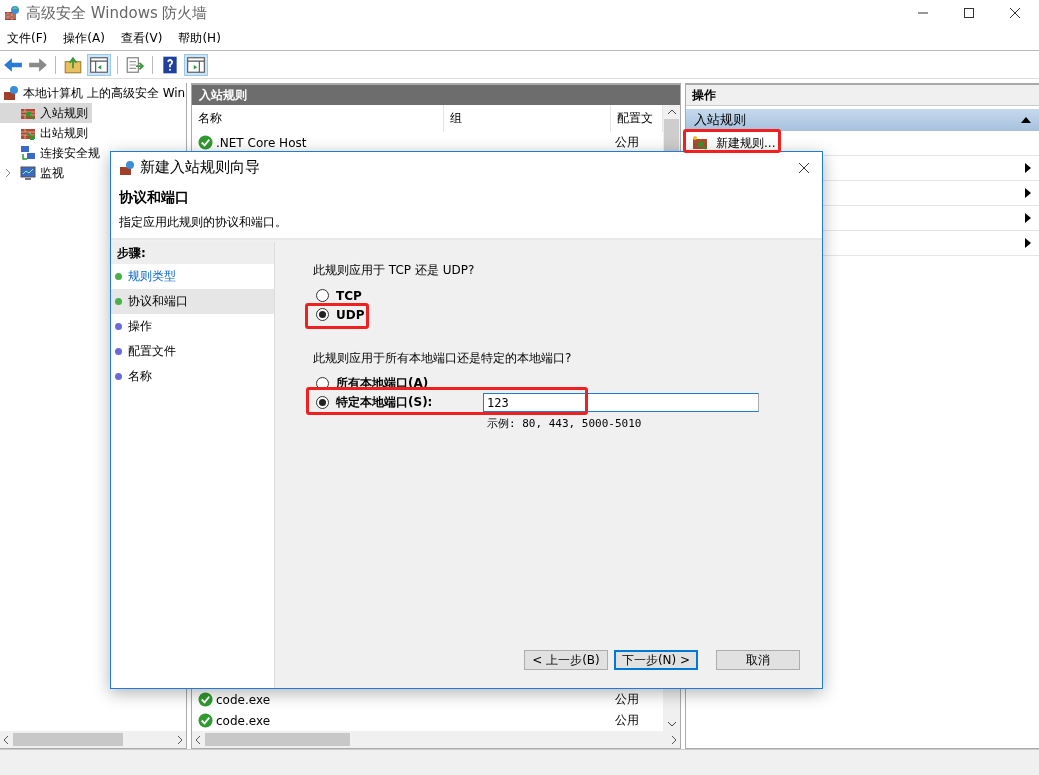 Image resolution: width=1039 pixels, height=775 pixels. What do you see at coordinates (44, 133) in the screenshot?
I see `tree-item: 出站规则` at bounding box center [44, 133].